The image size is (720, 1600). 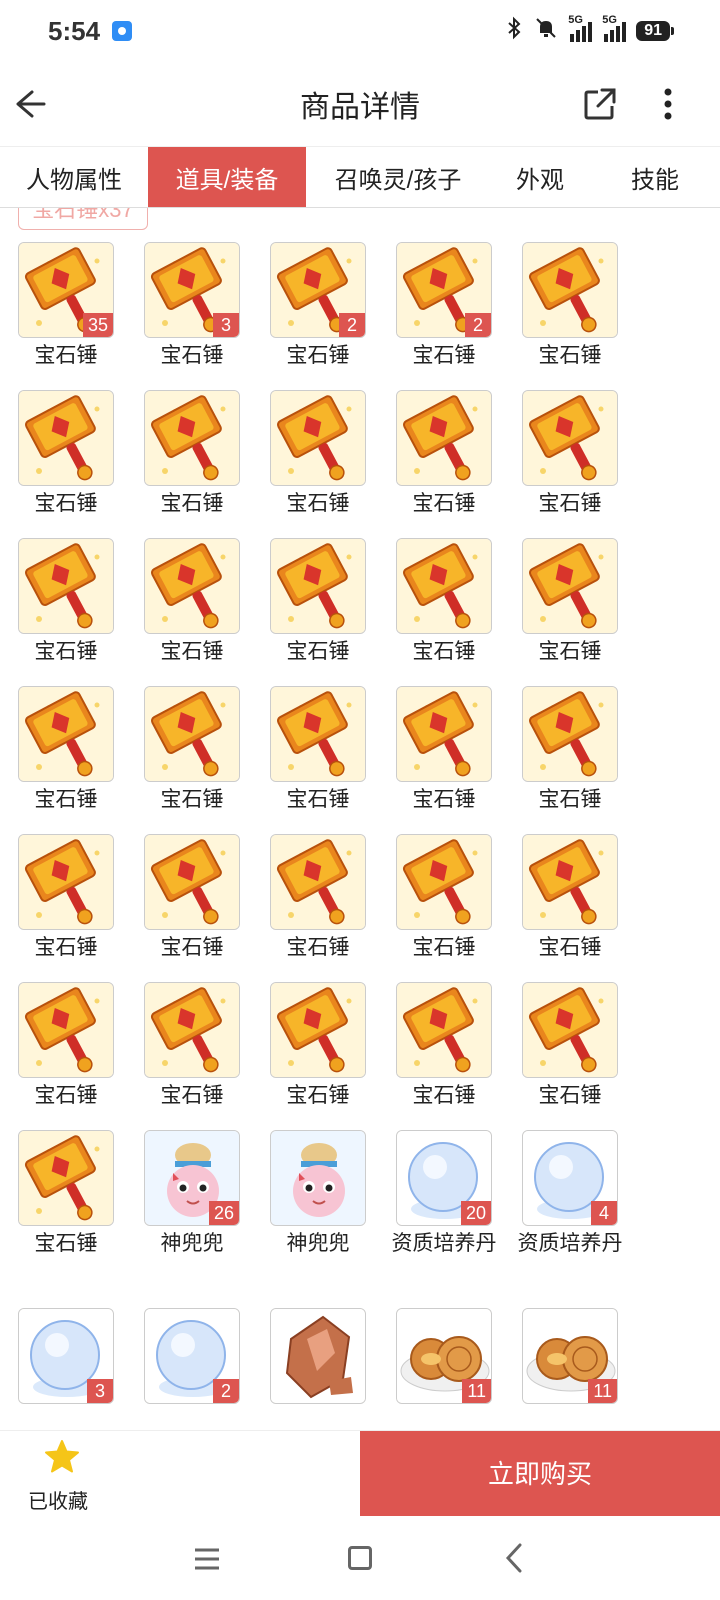 I want to click on item-count-badge: 20, so click(x=475, y=1213).